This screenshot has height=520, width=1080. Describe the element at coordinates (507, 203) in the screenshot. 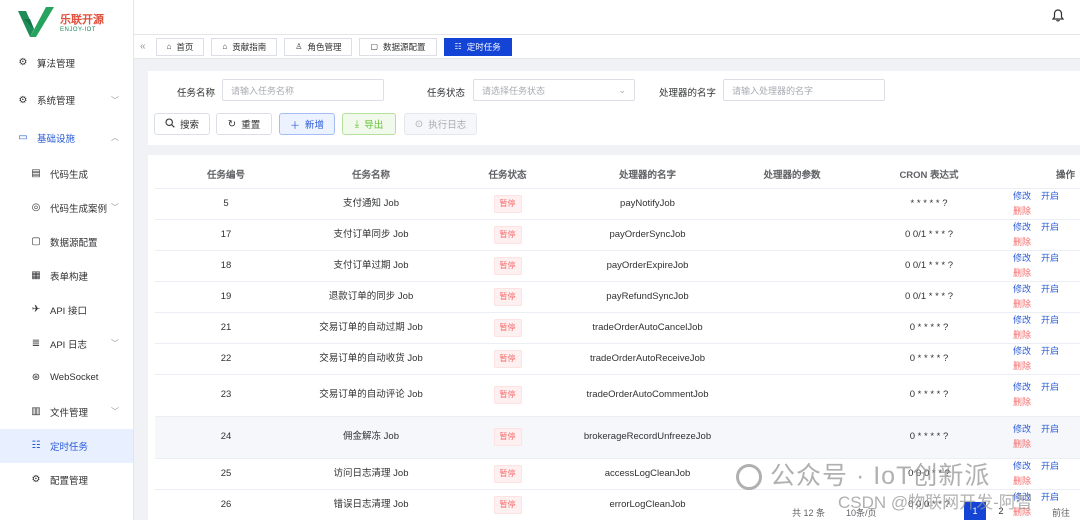

I see `status-badge: 暂停` at that location.